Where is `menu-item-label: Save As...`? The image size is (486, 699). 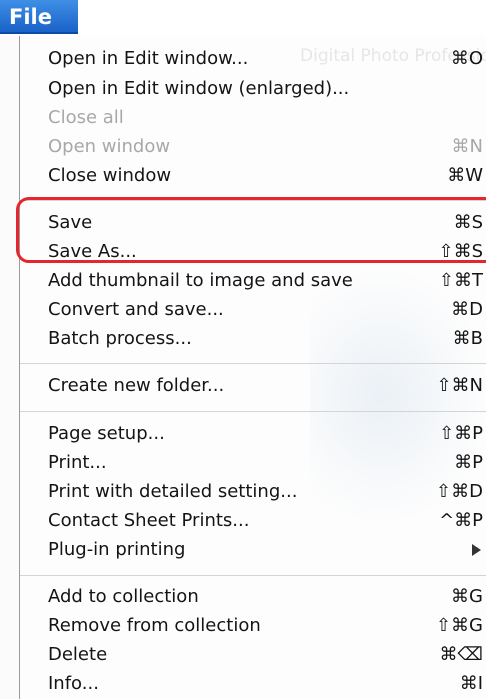
menu-item-label: Save As... is located at coordinates (92, 251).